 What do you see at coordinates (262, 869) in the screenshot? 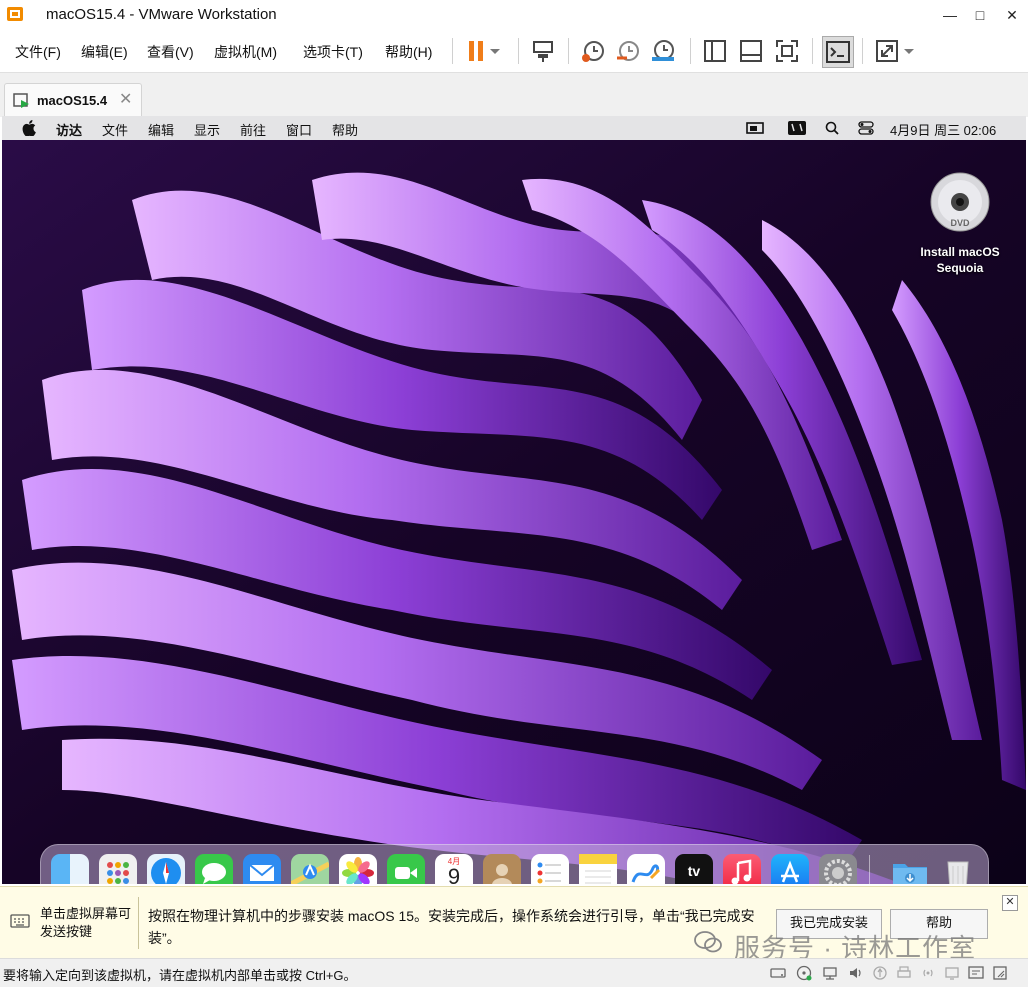
I see `mail-icon` at bounding box center [262, 869].